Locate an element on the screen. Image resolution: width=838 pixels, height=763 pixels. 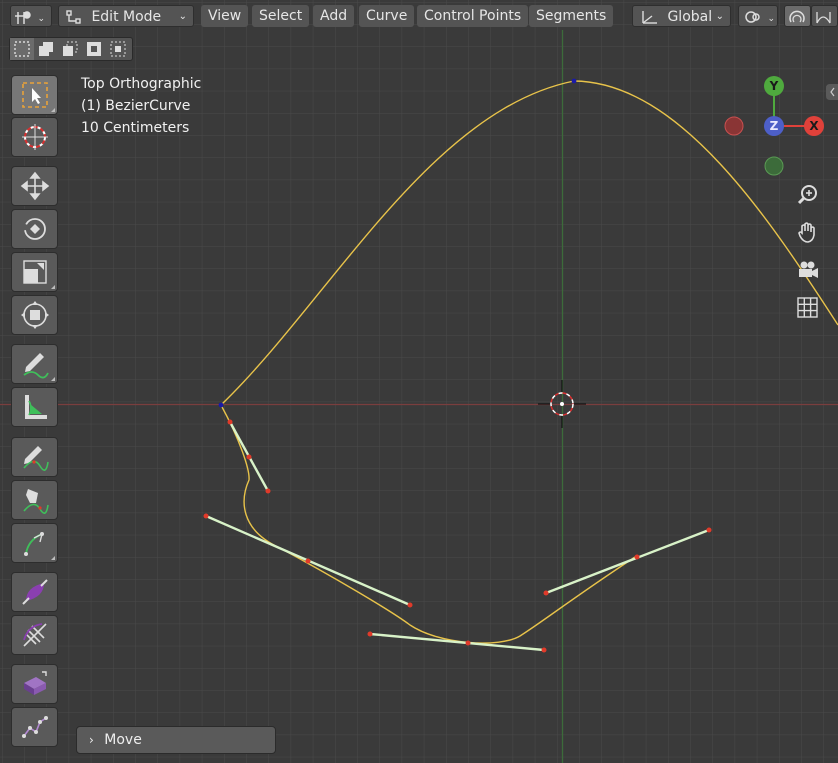
gizmo-x-button: X is located at coordinates (814, 126).